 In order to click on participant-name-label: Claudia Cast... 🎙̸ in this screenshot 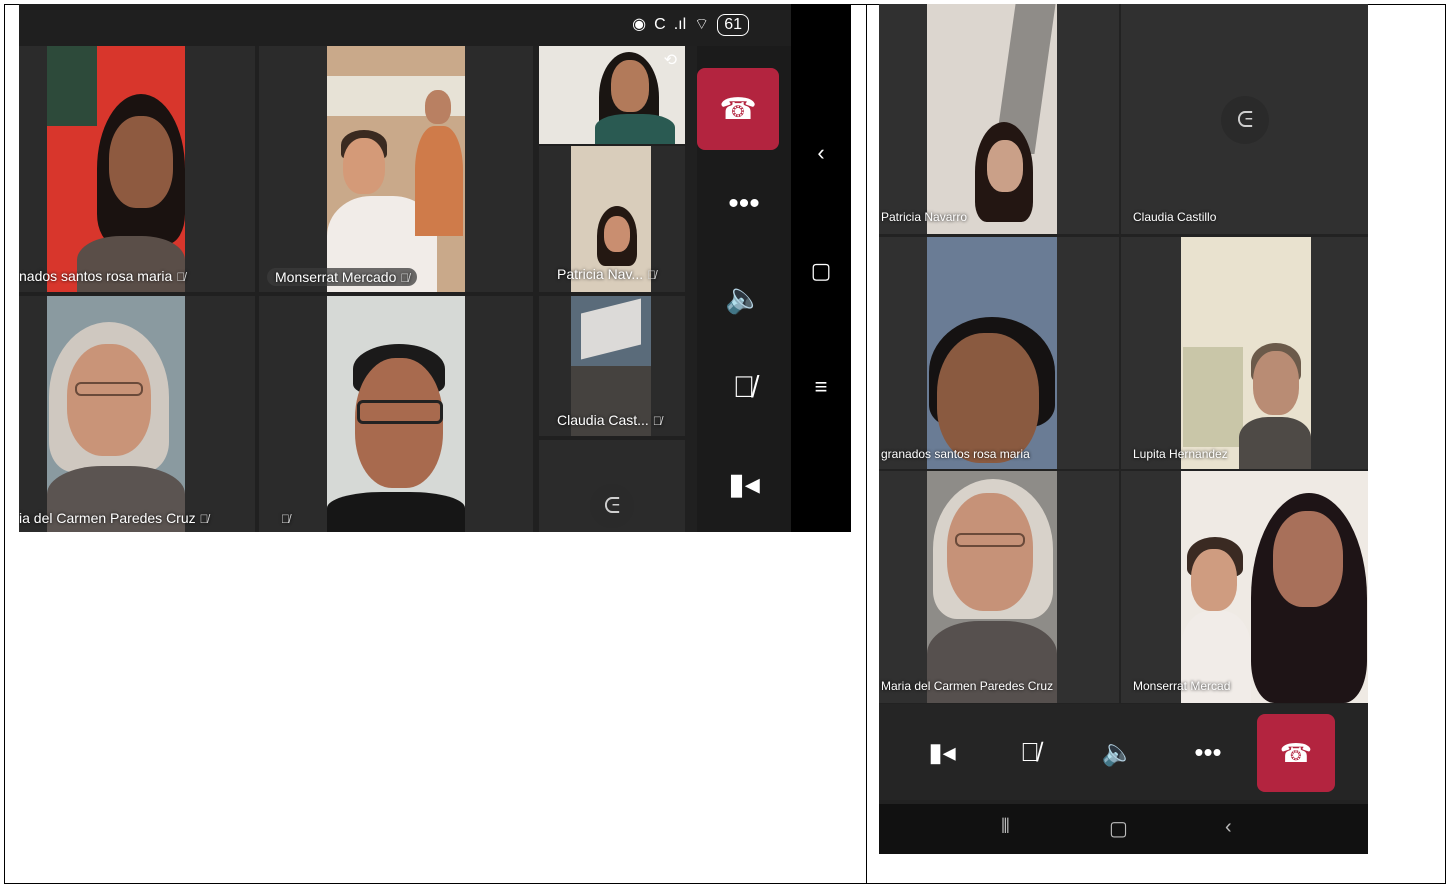, I will do `click(609, 420)`.